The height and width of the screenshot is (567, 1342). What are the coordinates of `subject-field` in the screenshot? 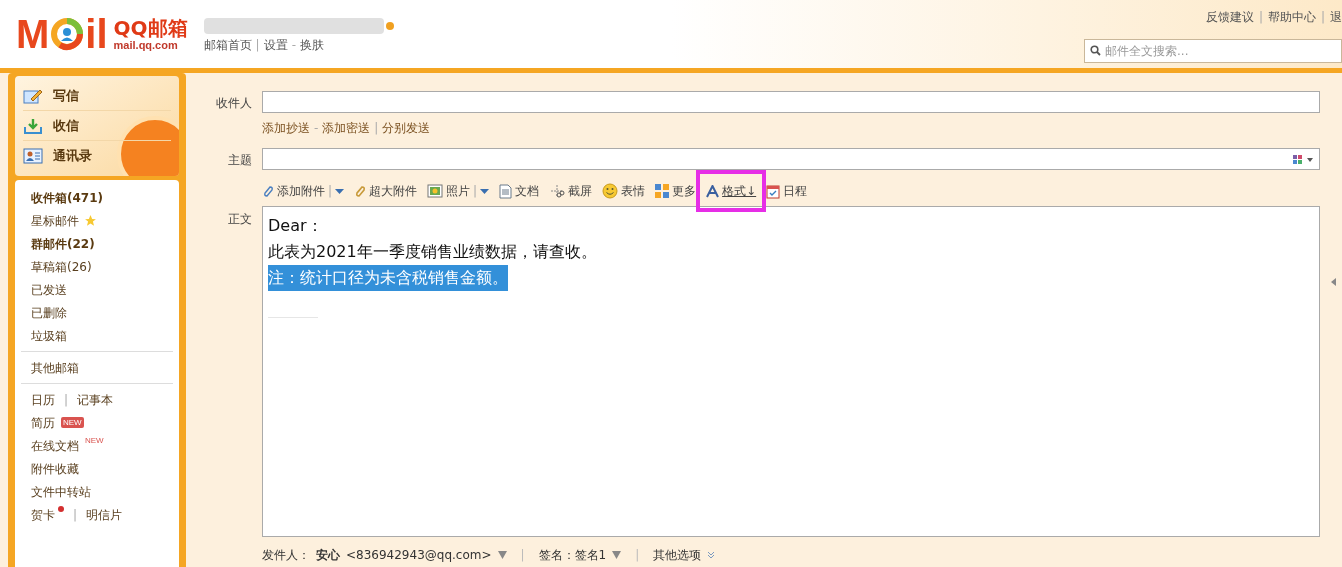 It's located at (791, 159).